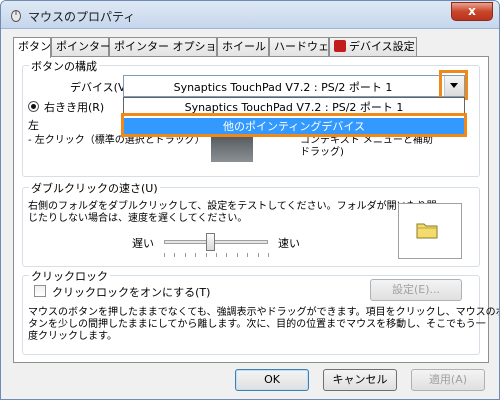 This screenshot has width=500, height=400. Describe the element at coordinates (216, 242) in the screenshot. I see `double-click-speed-track` at that location.